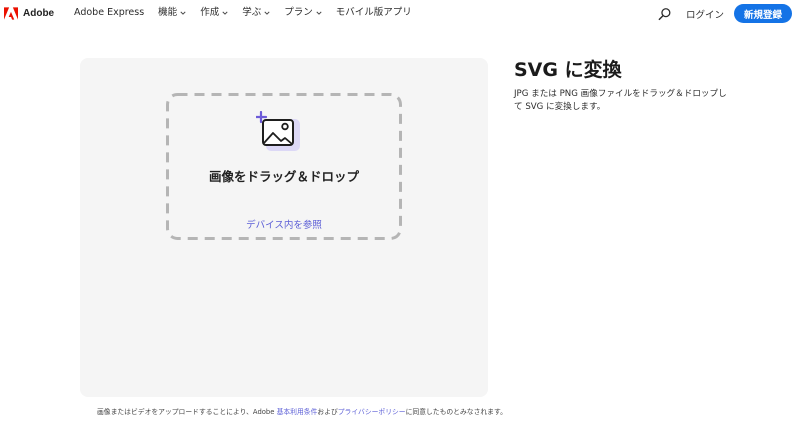  Describe the element at coordinates (372, 412) in the screenshot. I see `privacy-policy-link: プライバシーポリシー` at that location.